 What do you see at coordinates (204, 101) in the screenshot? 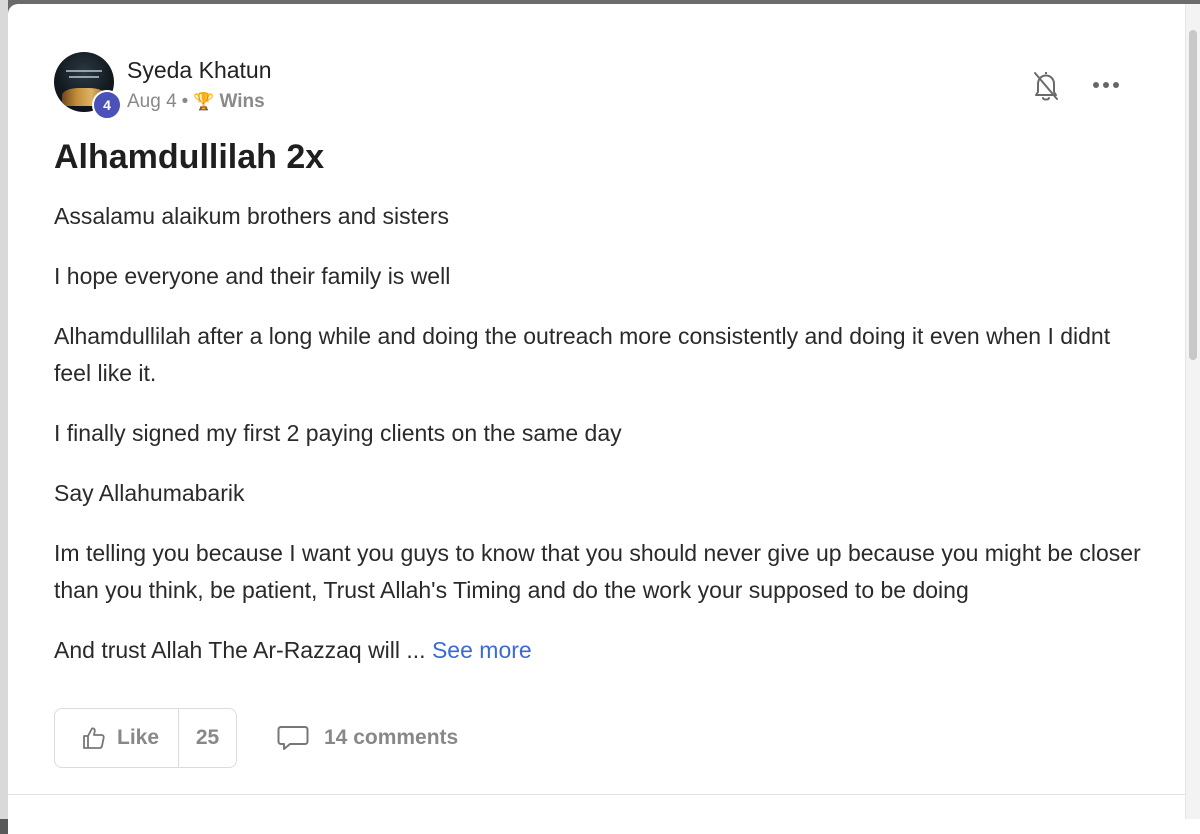
I see `trophy-icon: 🏆` at bounding box center [204, 101].